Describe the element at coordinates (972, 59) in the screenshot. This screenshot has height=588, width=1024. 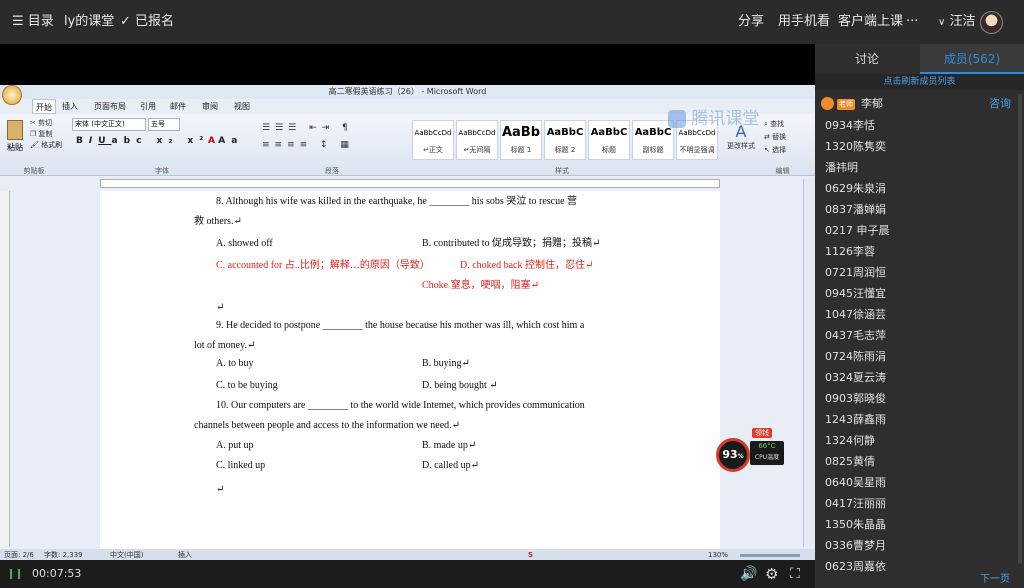
I see `tab-members: 成员(562)` at that location.